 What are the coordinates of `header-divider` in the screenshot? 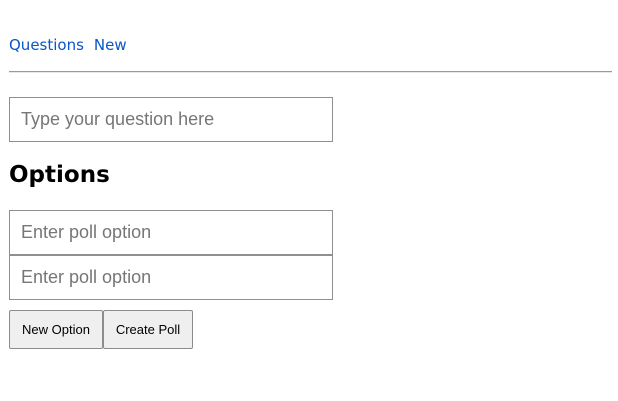 It's located at (310, 72).